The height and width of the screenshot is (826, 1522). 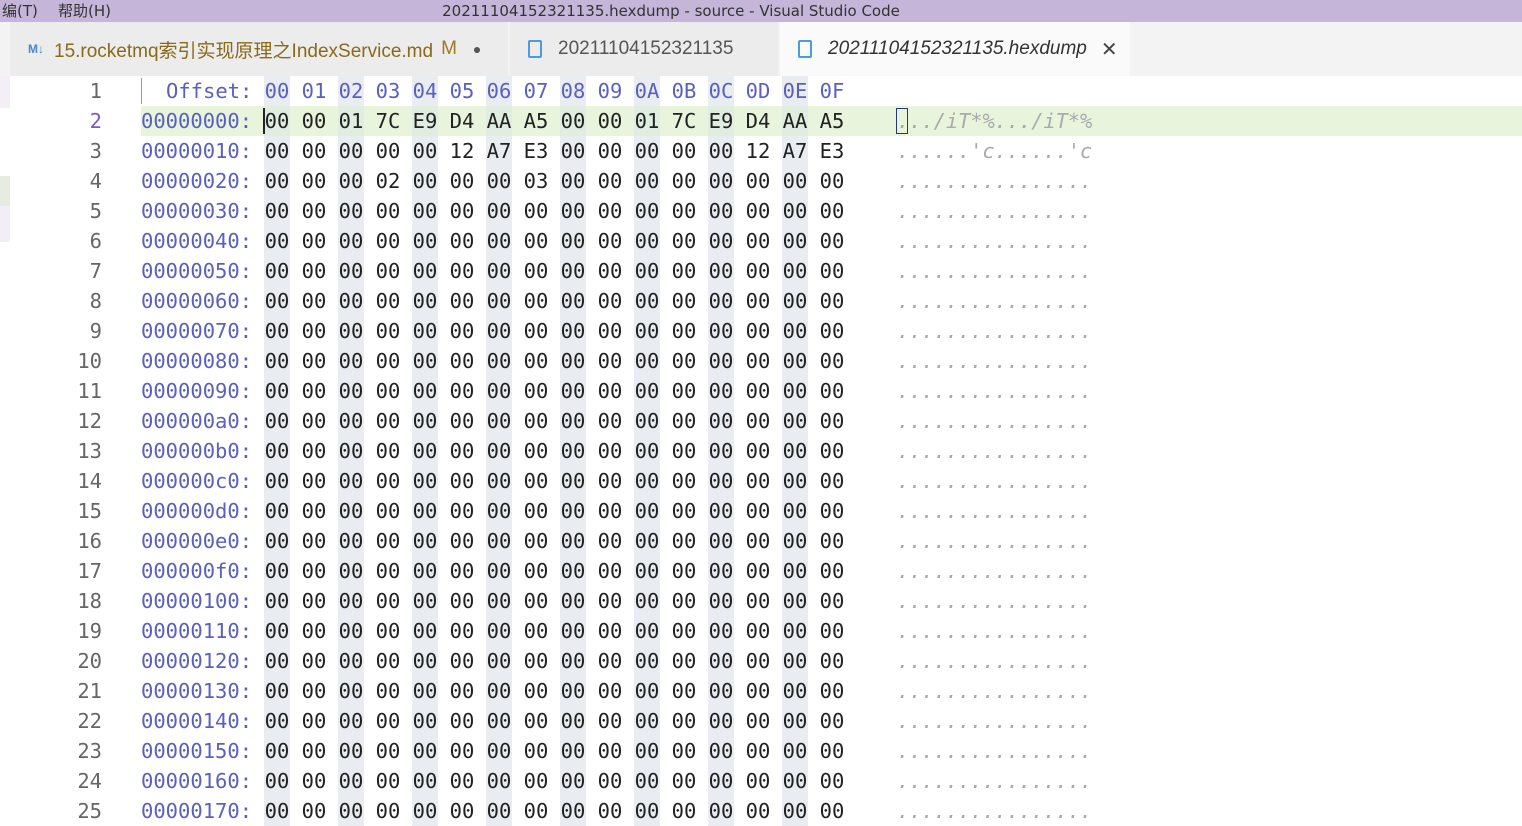 What do you see at coordinates (499, 121) in the screenshot?
I see `hex-byte: AA` at bounding box center [499, 121].